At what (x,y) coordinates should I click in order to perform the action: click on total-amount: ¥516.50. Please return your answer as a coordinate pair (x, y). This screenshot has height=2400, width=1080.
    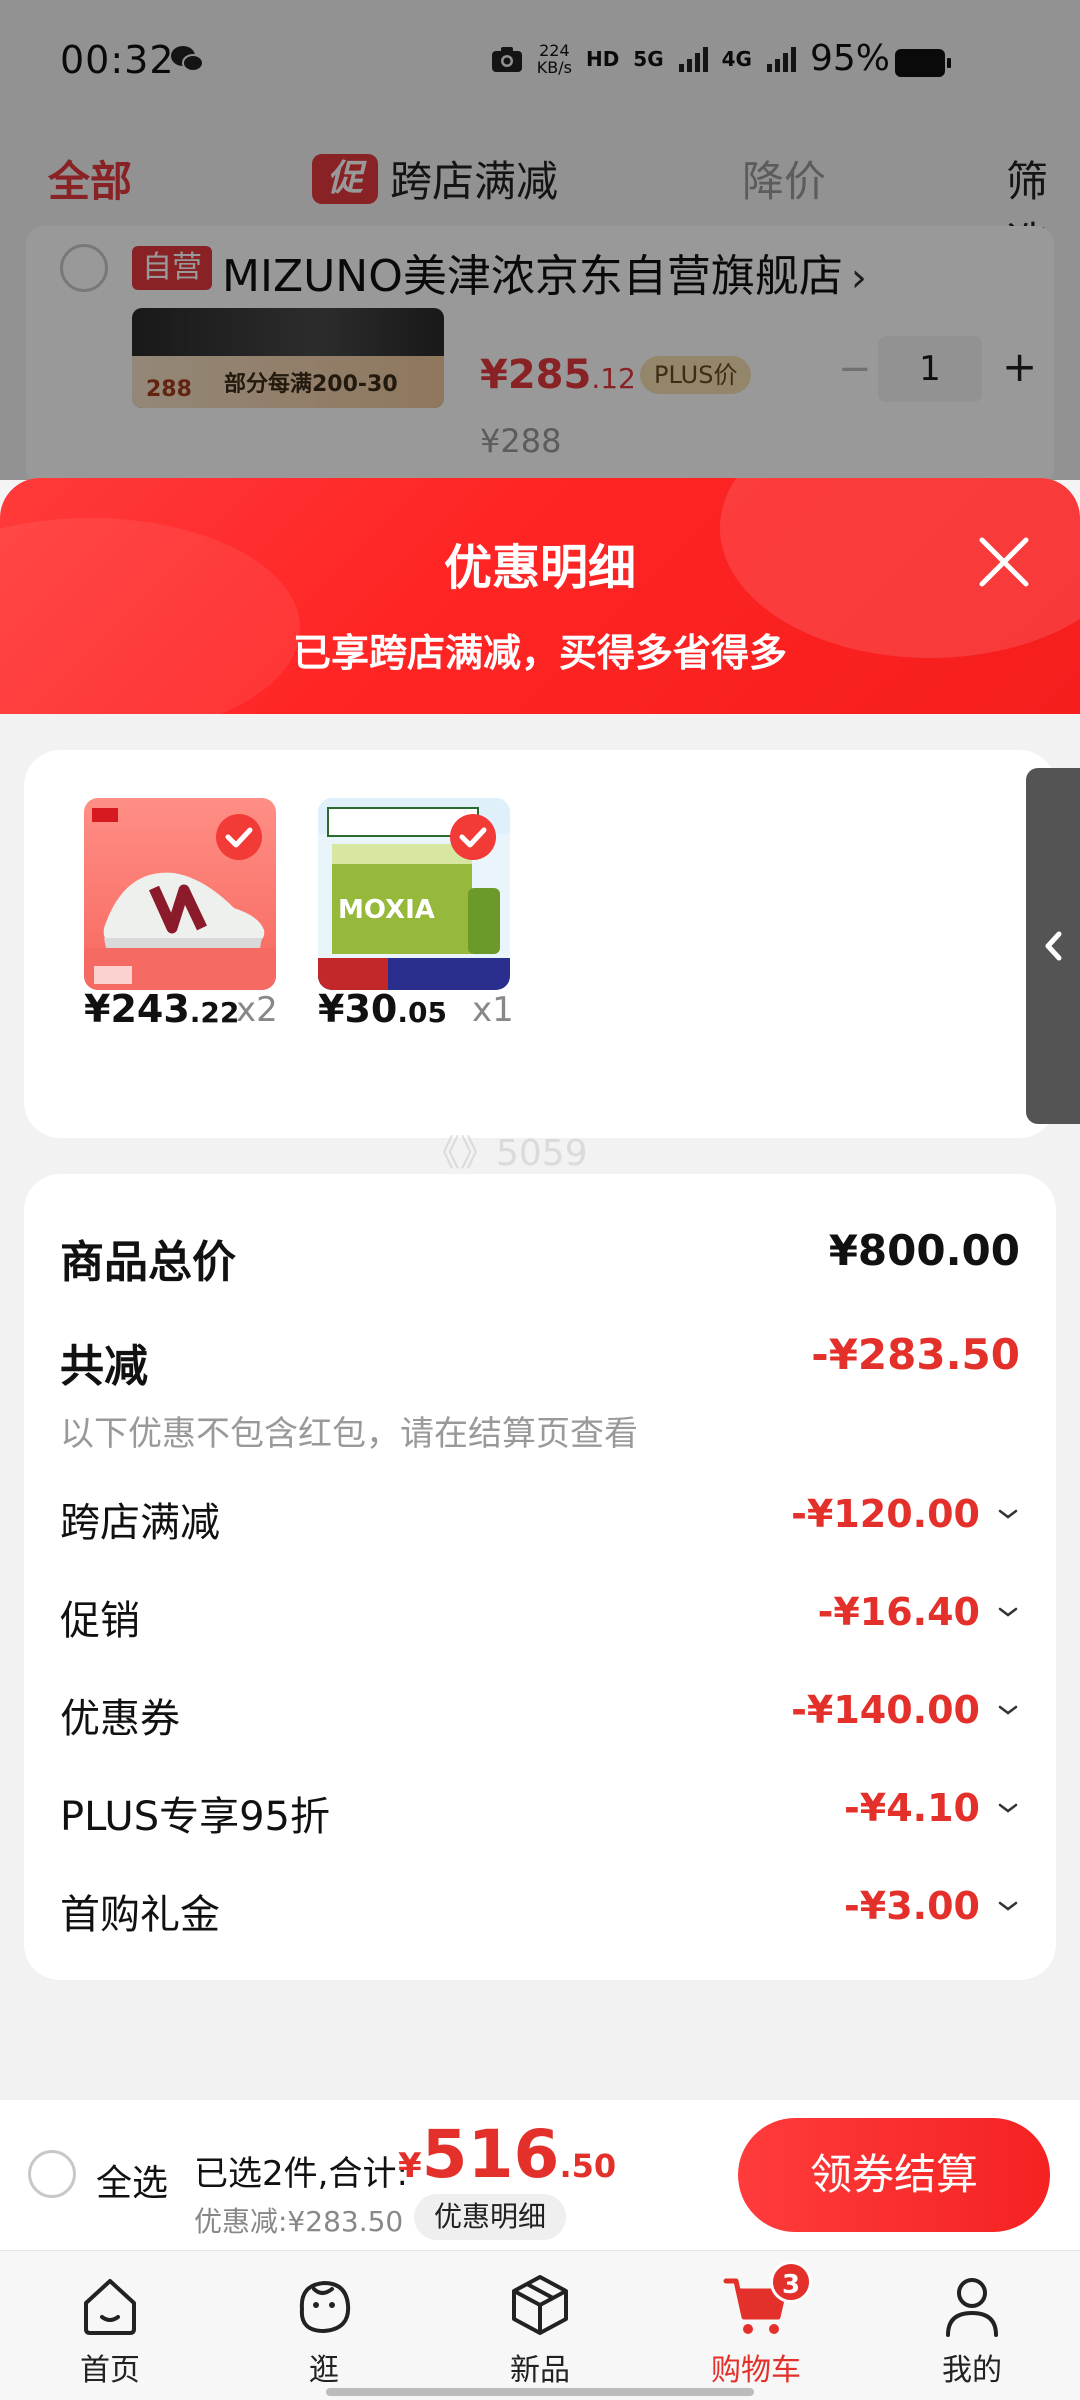
    Looking at the image, I should click on (507, 2154).